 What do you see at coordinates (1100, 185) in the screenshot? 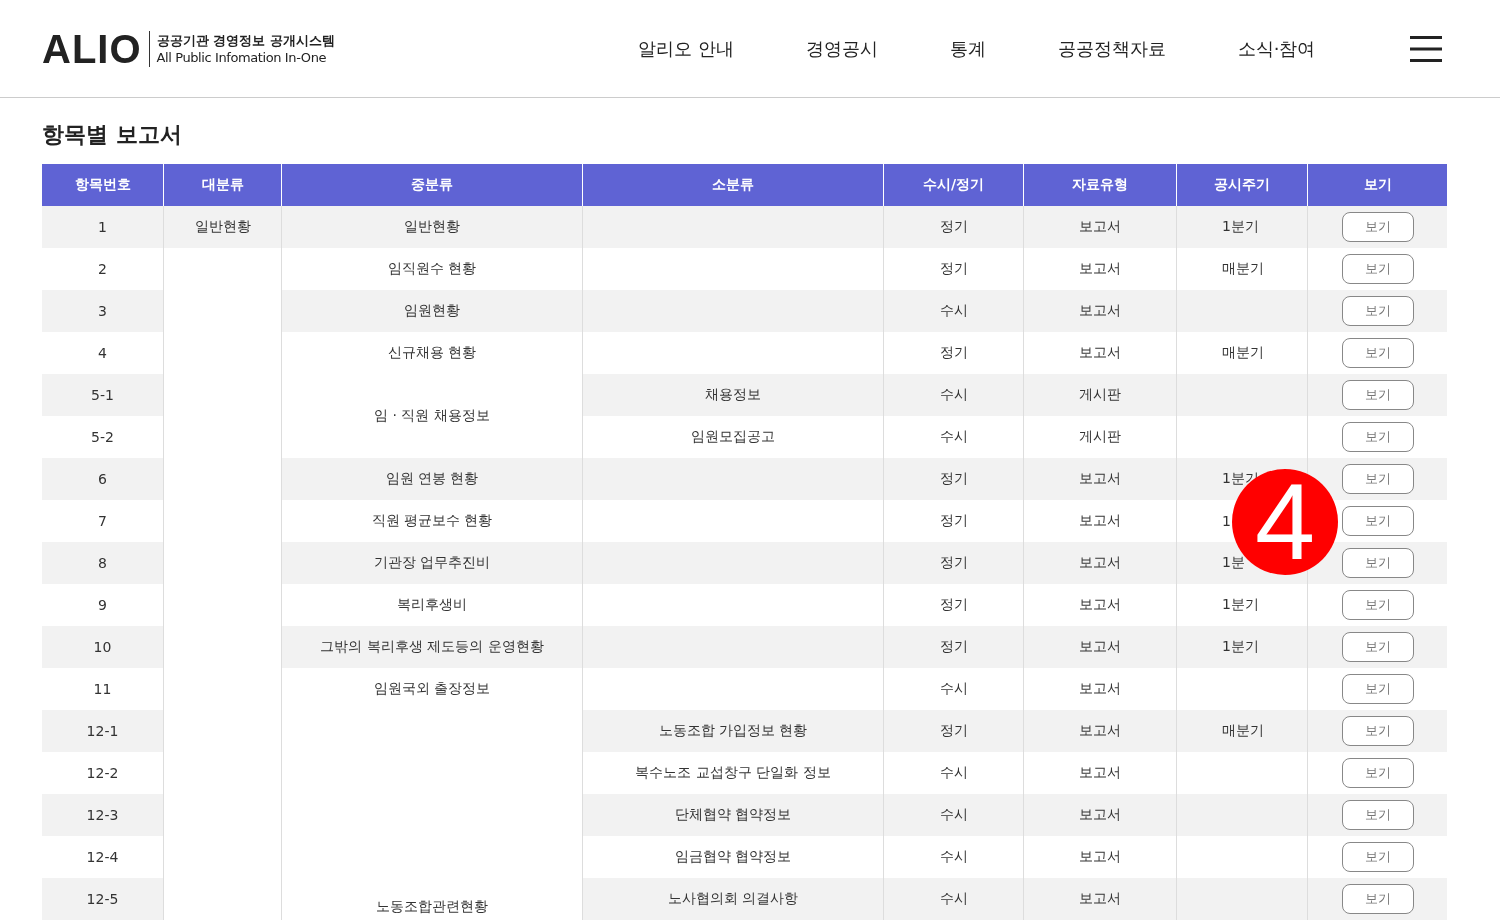
I see `column-header: 자료유형` at bounding box center [1100, 185].